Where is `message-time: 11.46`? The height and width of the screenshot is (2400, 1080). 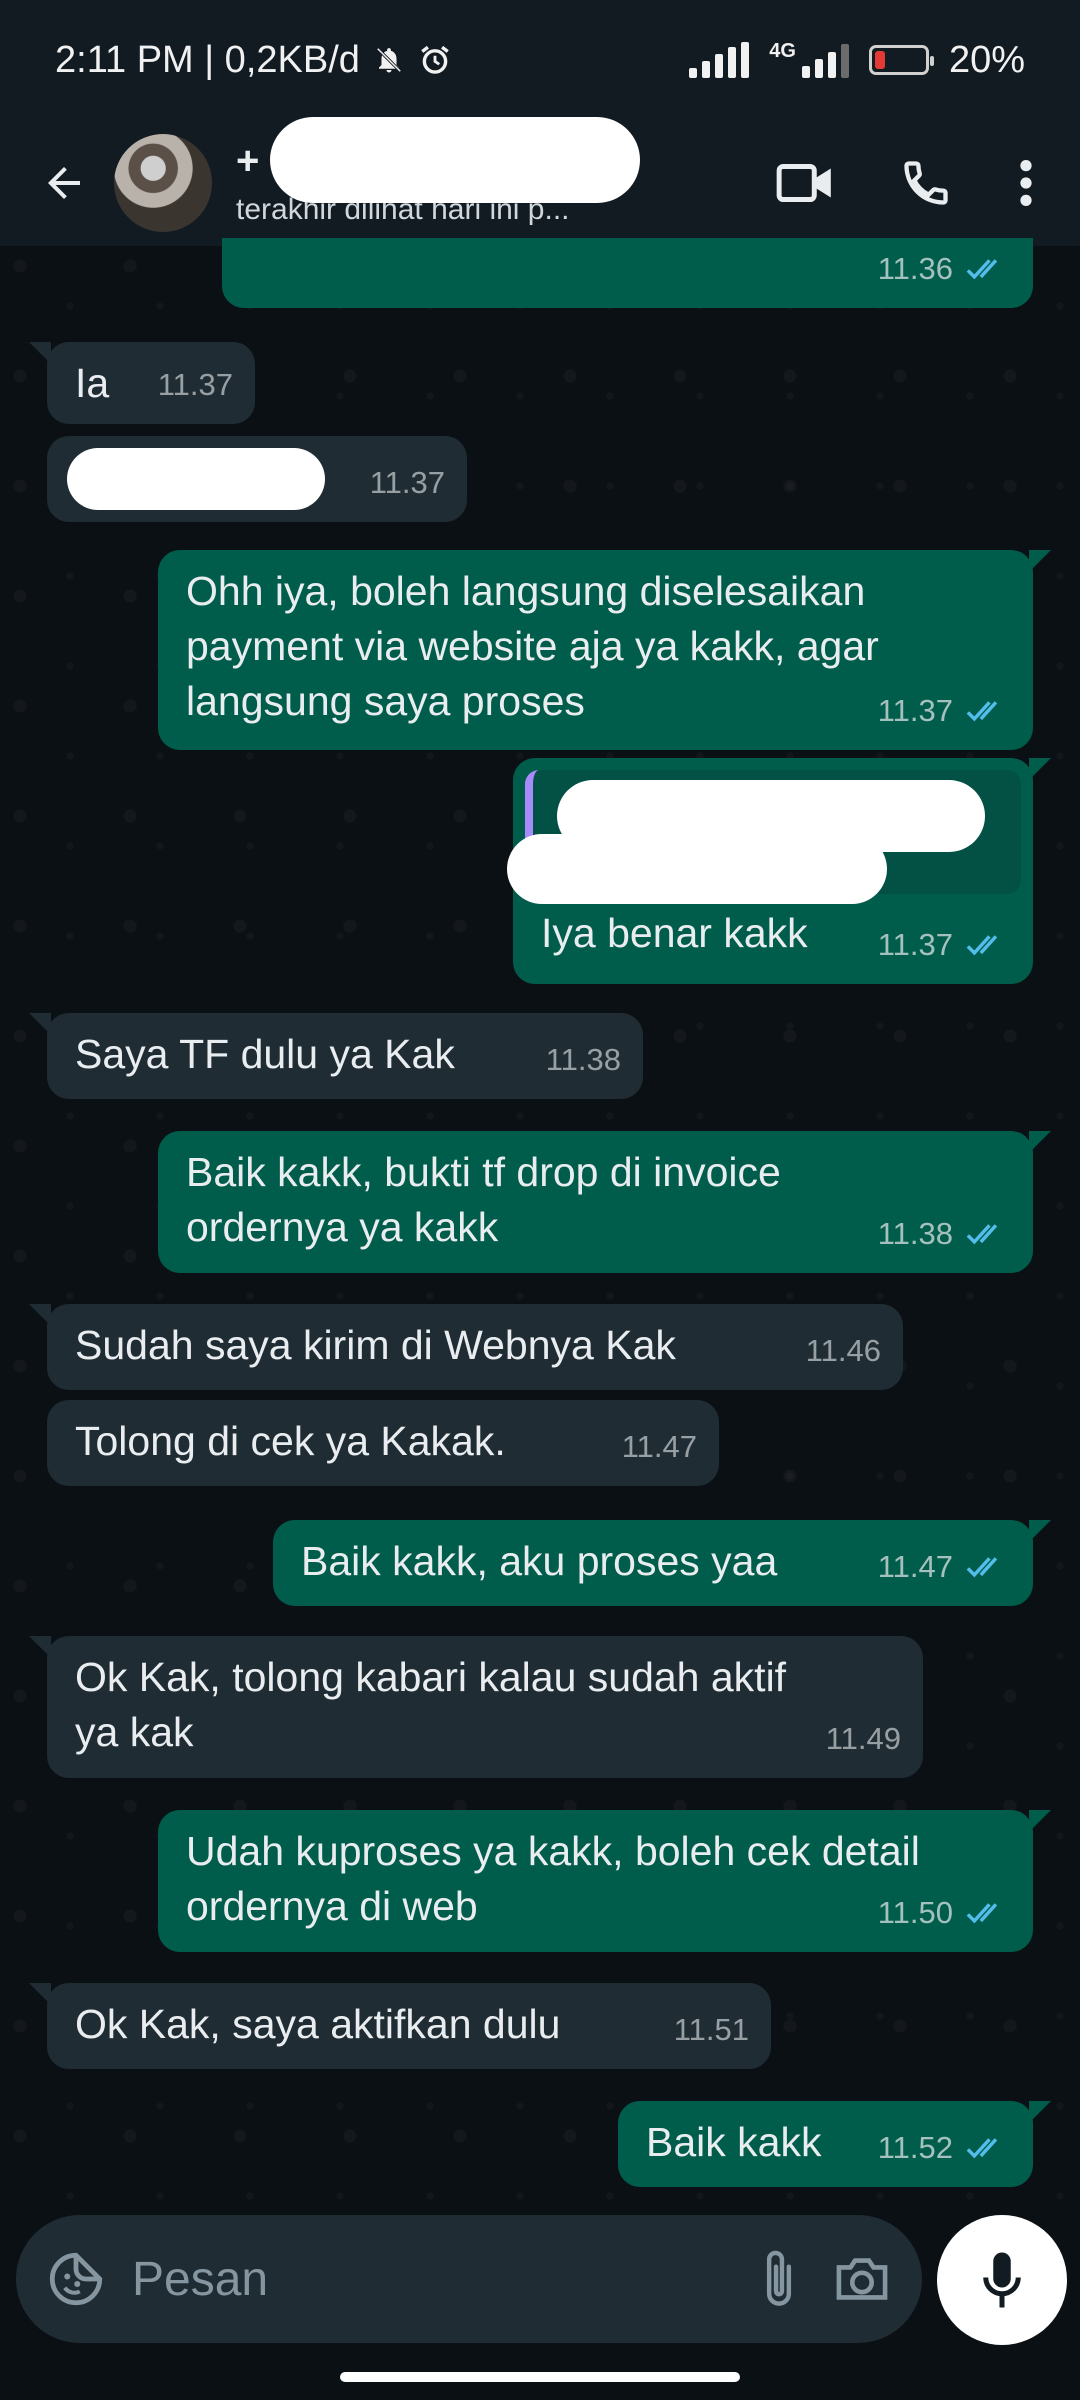
message-time: 11.46 is located at coordinates (843, 1350).